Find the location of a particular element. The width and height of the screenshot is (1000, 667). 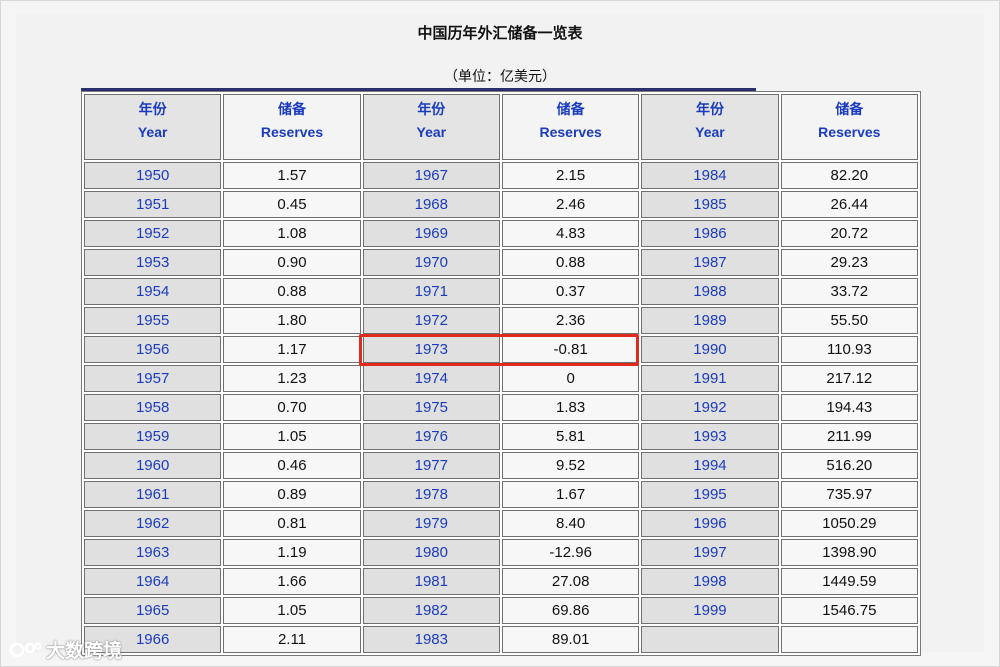

year-cell: 1963 is located at coordinates (153, 552).